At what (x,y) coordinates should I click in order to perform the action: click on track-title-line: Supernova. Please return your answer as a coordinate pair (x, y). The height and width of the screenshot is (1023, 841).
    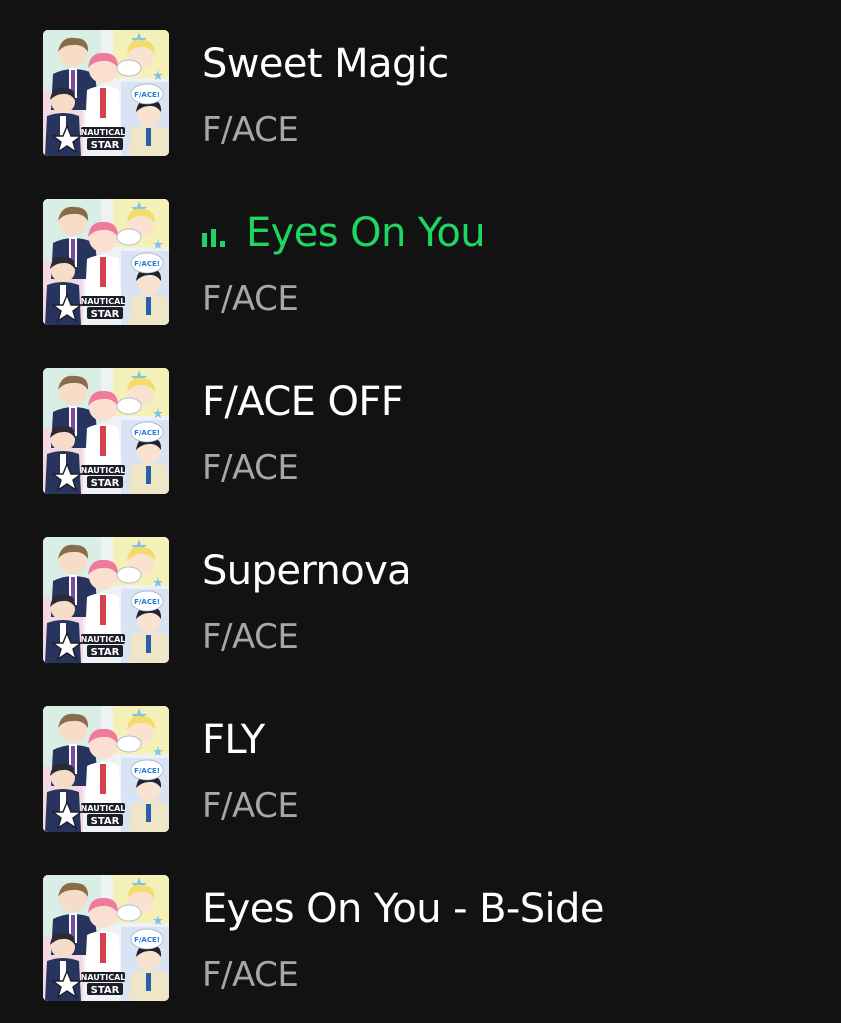
    Looking at the image, I should click on (307, 571).